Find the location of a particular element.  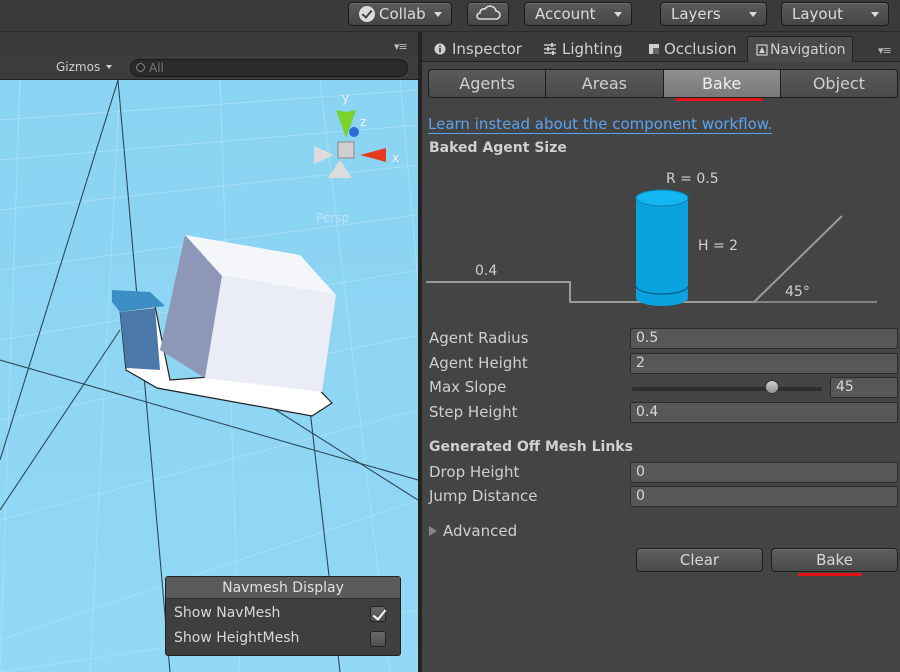

cube-shadow is located at coordinates (140, 339).